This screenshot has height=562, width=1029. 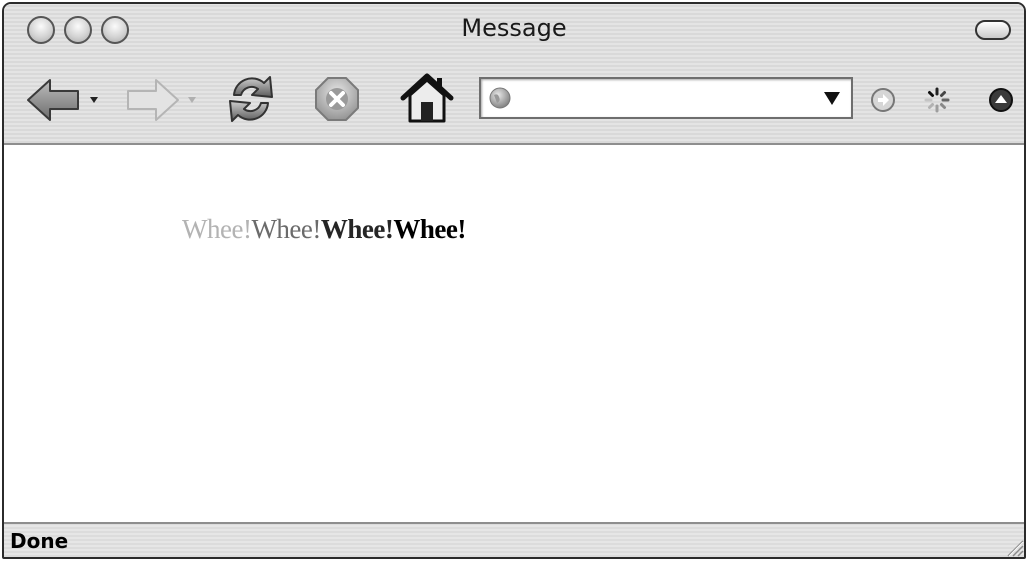 I want to click on stop-icon, so click(x=337, y=99).